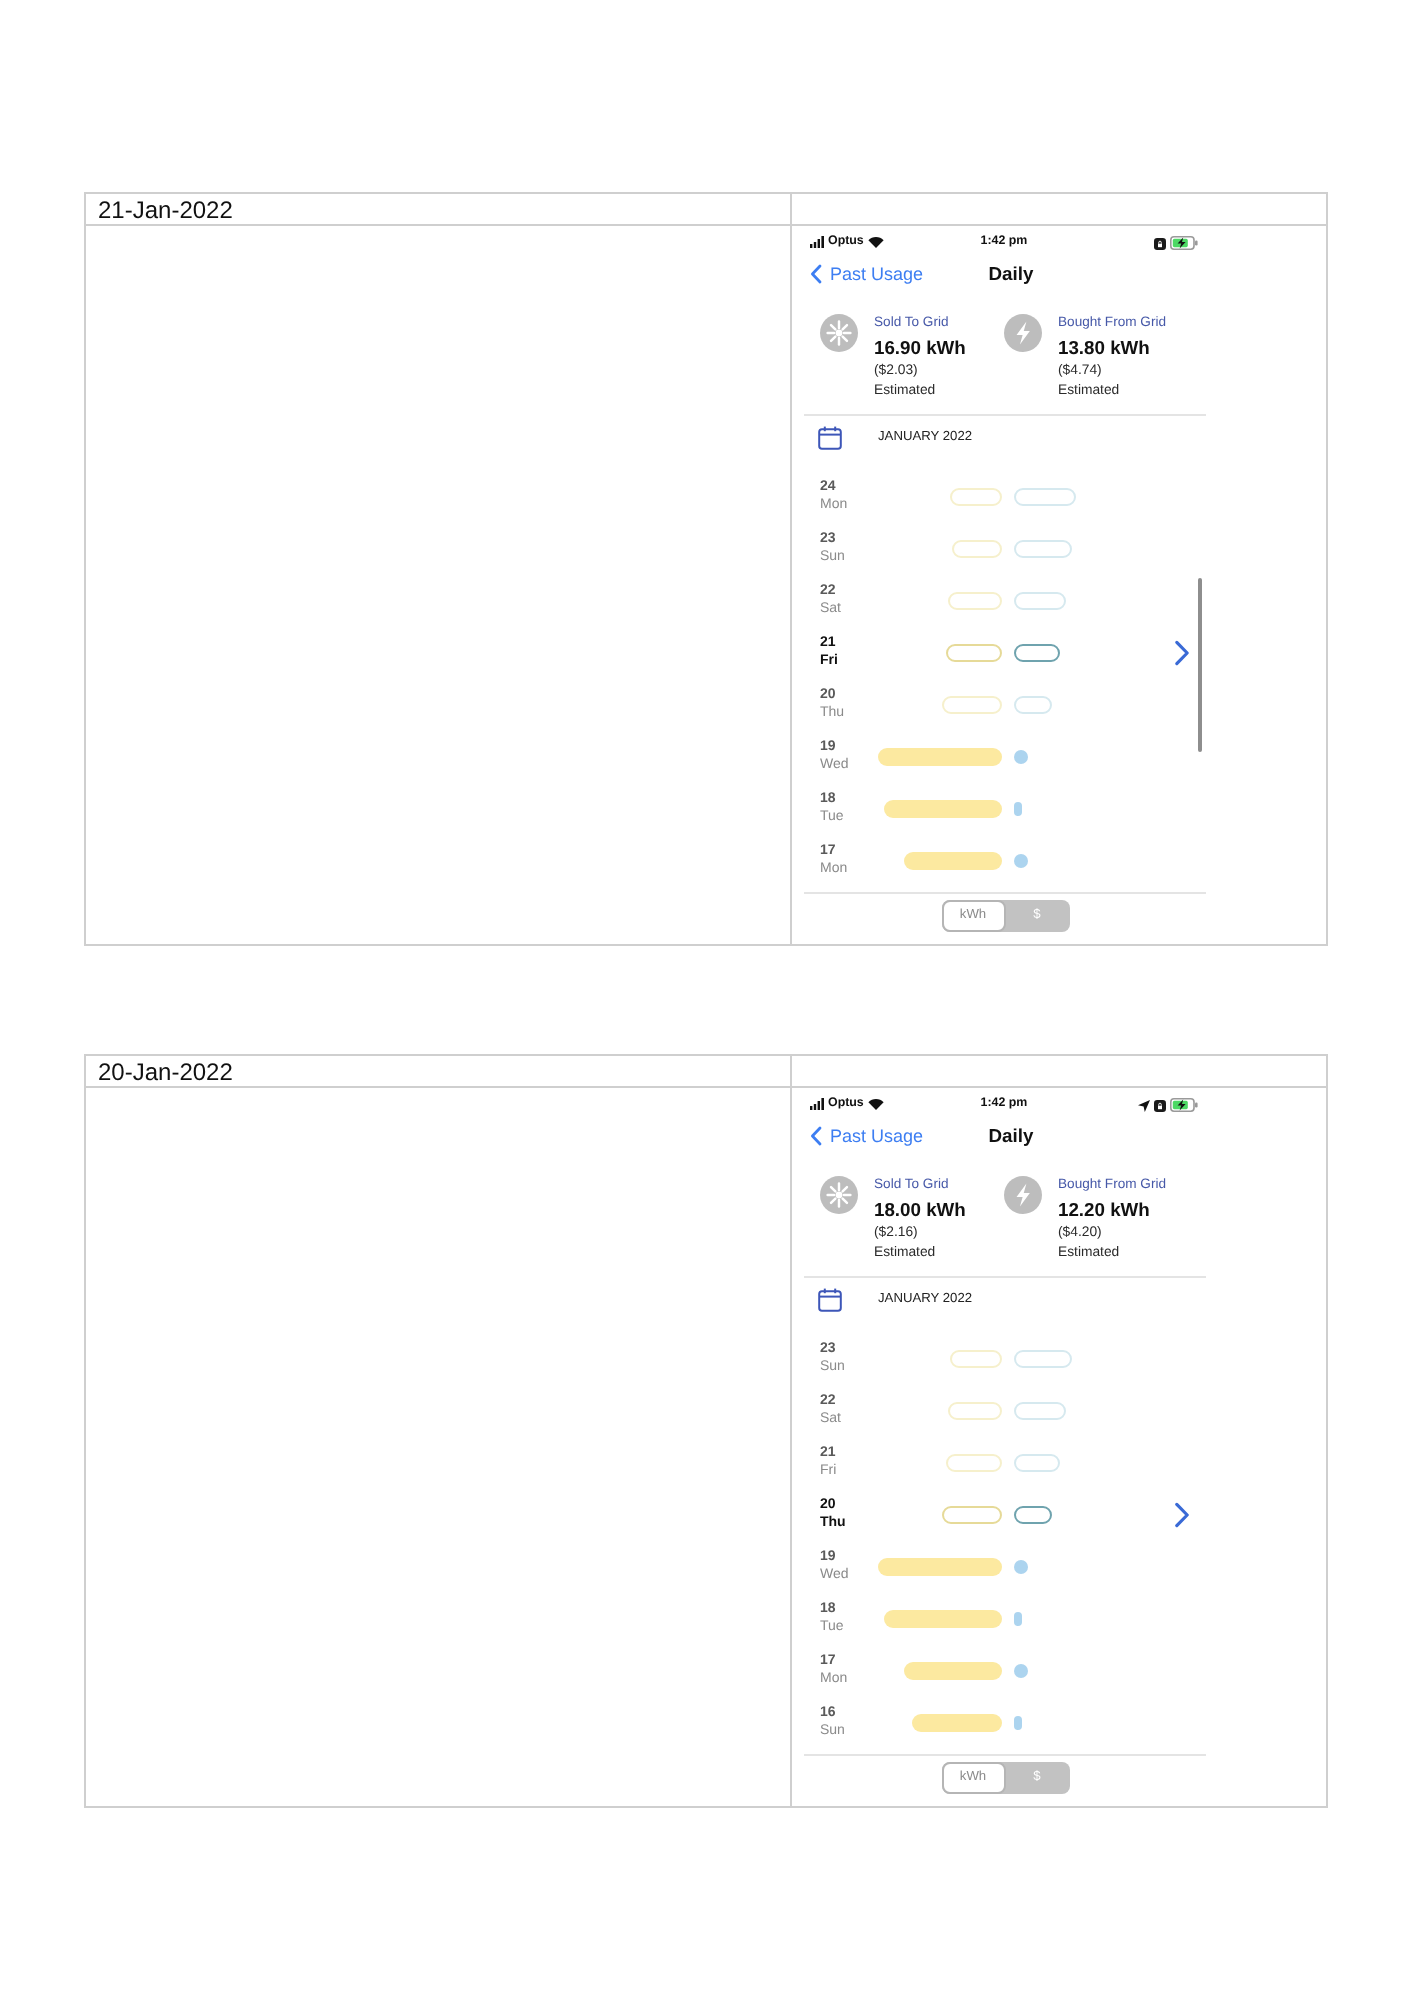 The width and height of the screenshot is (1412, 1998). What do you see at coordinates (165, 209) in the screenshot?
I see `date-label: 21-Jan-2022` at bounding box center [165, 209].